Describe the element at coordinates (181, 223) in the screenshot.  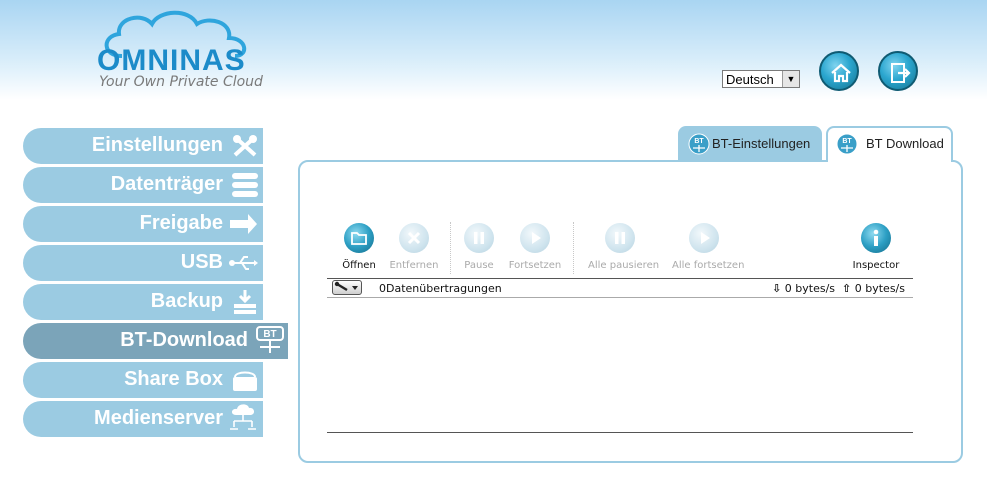
I see `sidebar-item-label: Freigabe` at that location.